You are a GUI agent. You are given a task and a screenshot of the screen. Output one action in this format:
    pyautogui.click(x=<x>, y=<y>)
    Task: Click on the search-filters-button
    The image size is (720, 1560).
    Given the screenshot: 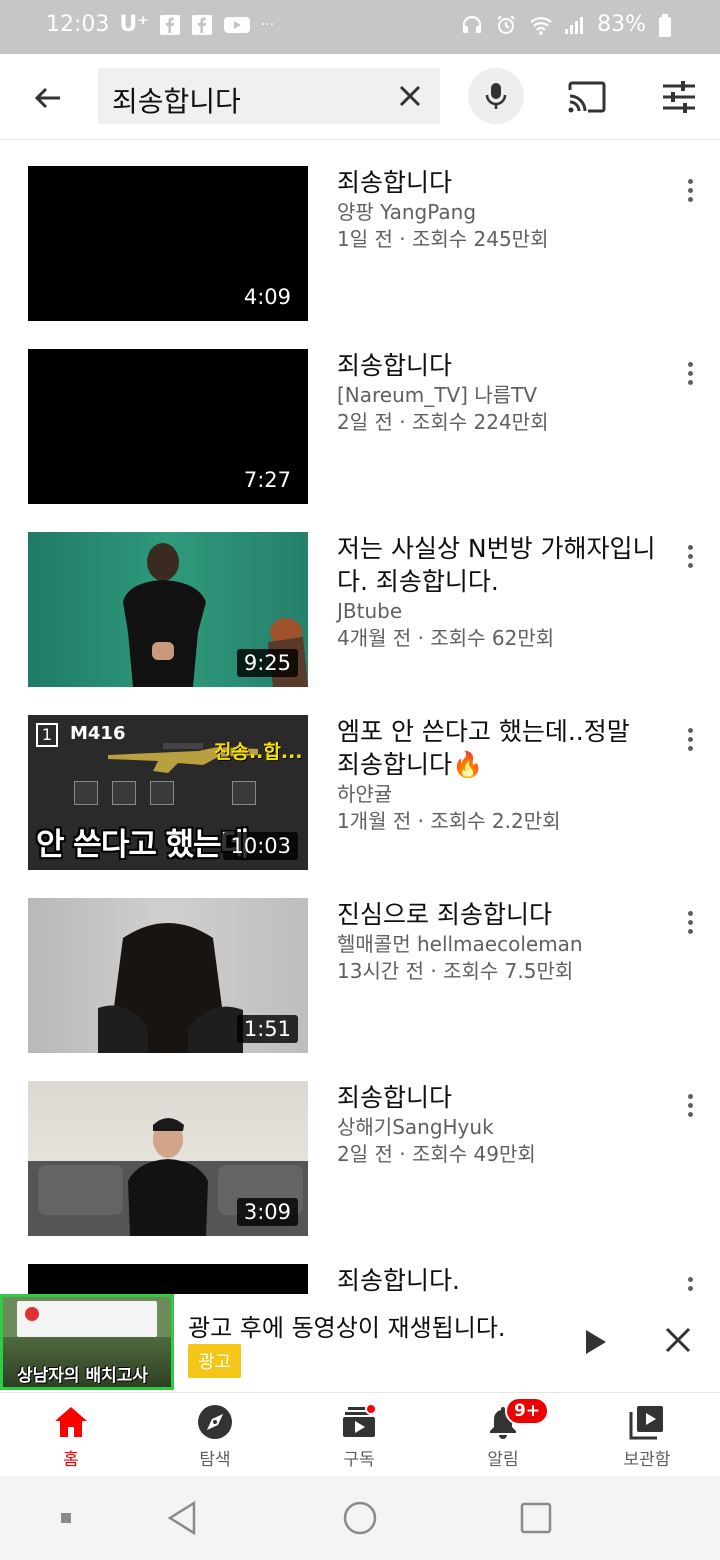 What is the action you would take?
    pyautogui.click(x=679, y=97)
    